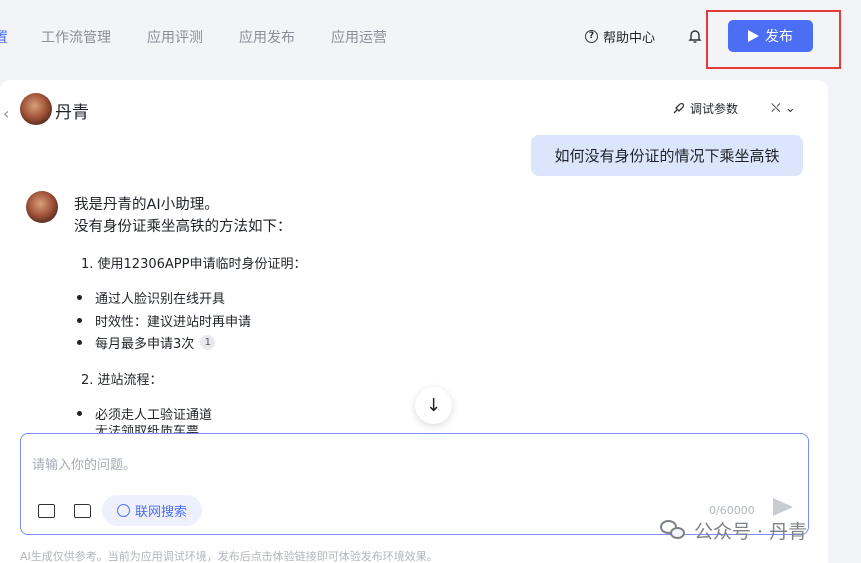  Describe the element at coordinates (208, 342) in the screenshot. I see `citation-badge: 1` at that location.